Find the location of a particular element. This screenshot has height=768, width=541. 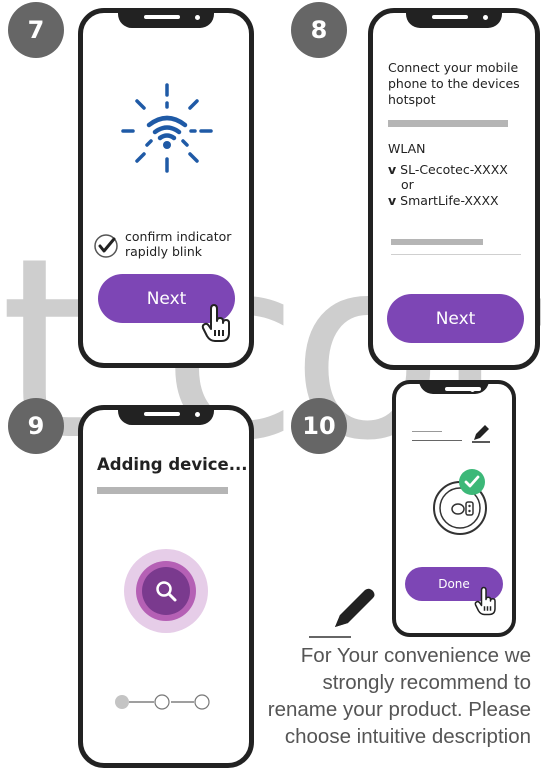

option-label: SmartLife-XXXX is located at coordinates (449, 200).